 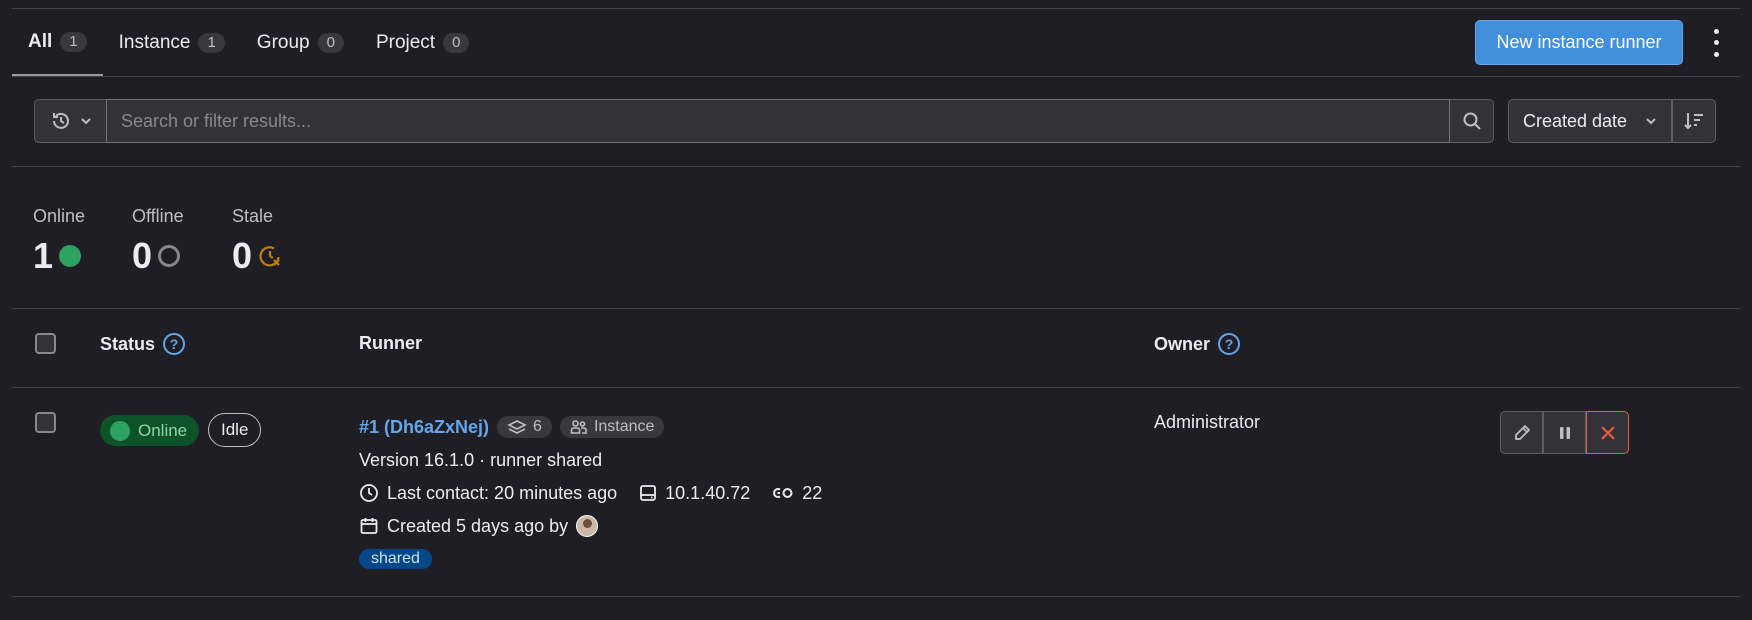 I want to click on filter-bar, so click(x=764, y=121).